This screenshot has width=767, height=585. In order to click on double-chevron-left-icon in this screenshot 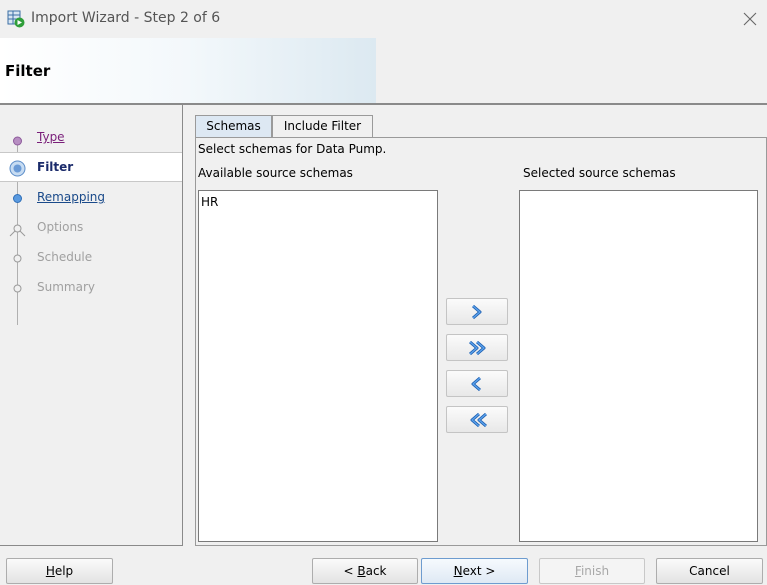, I will do `click(478, 420)`.